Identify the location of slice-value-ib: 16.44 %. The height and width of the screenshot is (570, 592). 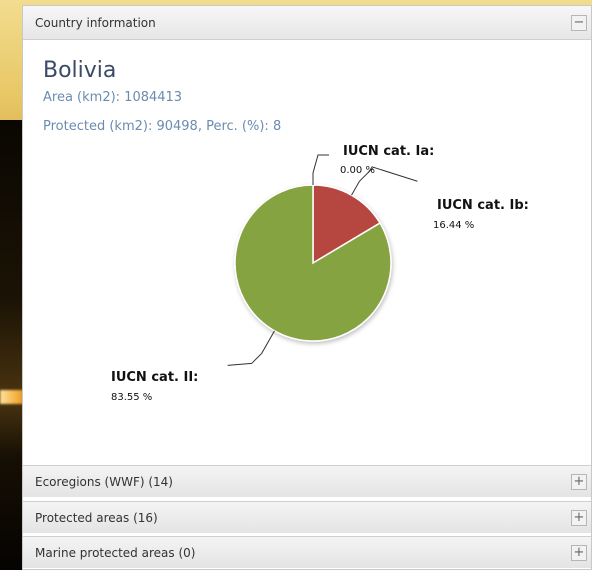
(453, 225).